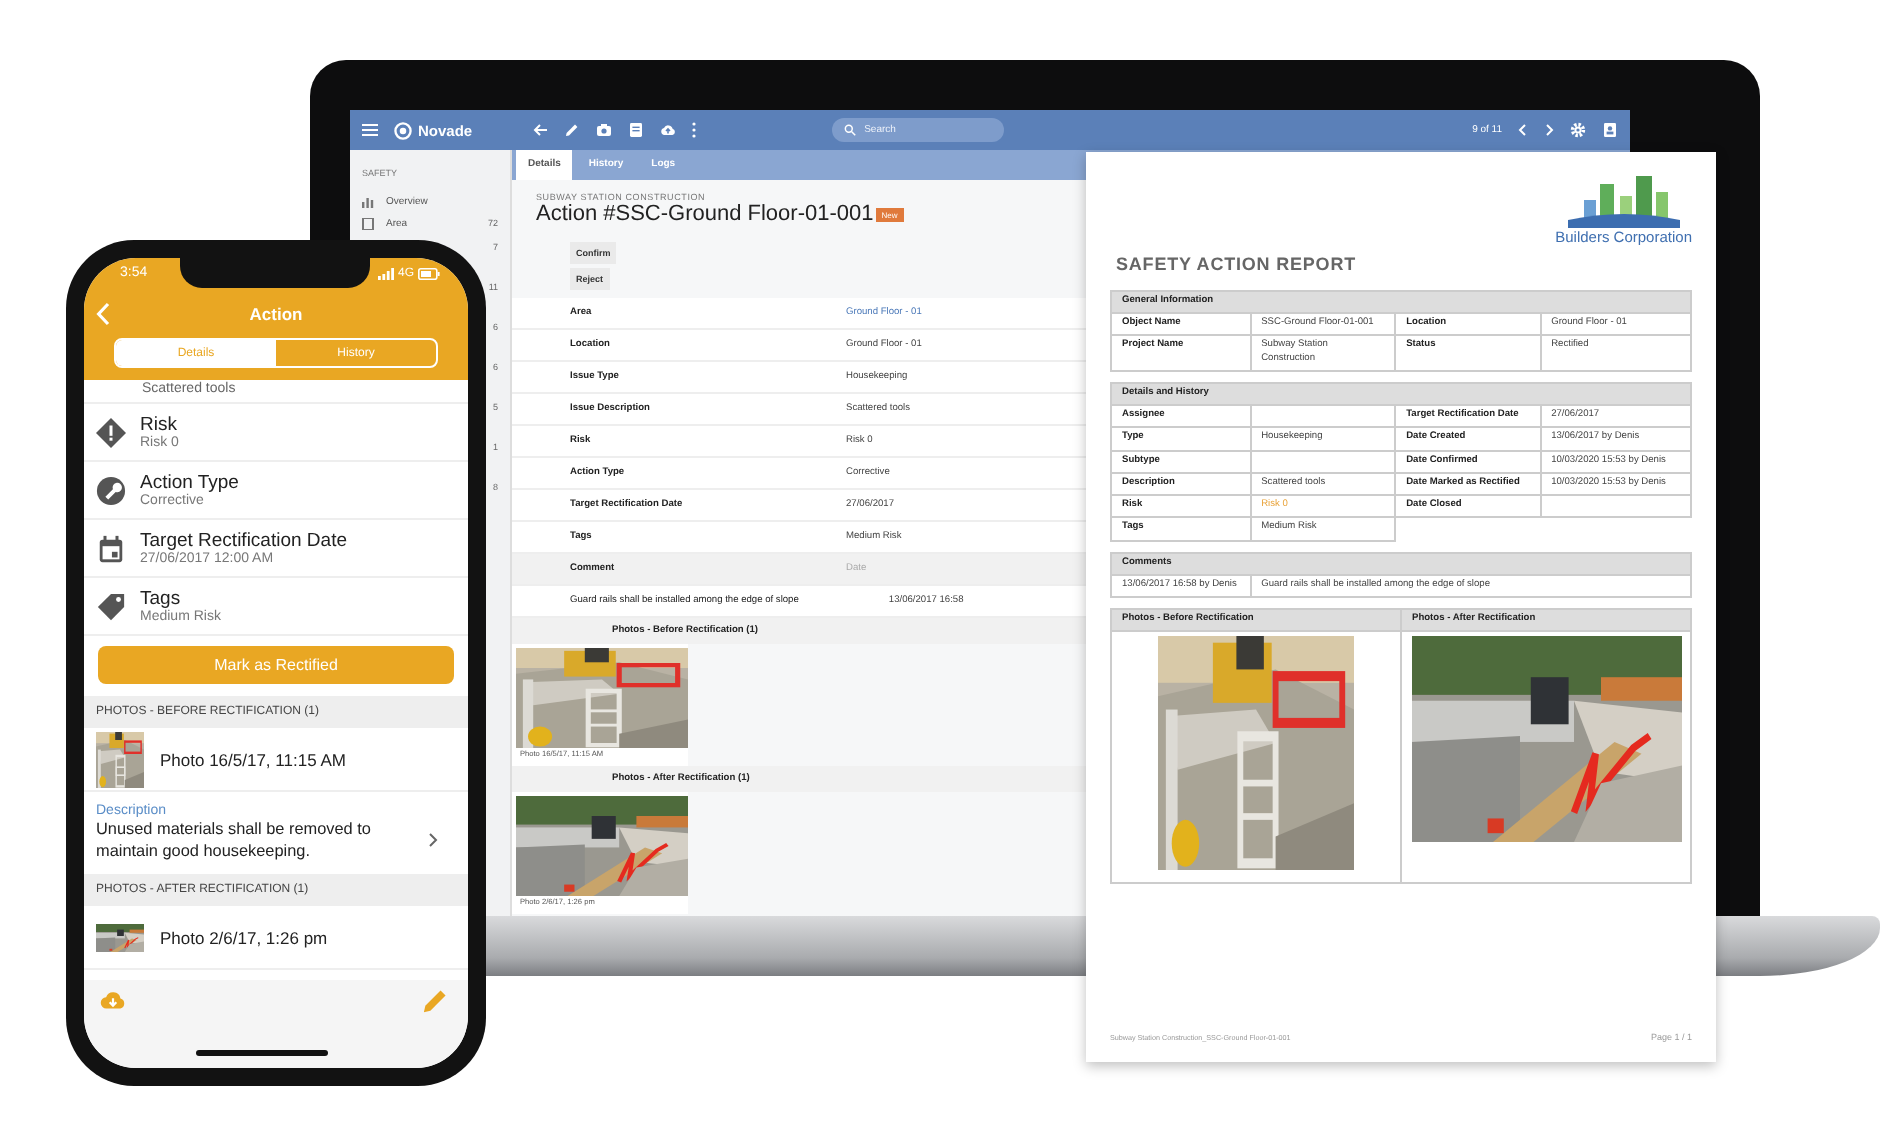 The width and height of the screenshot is (1900, 1136). I want to click on back-chevron-icon, so click(103, 313).